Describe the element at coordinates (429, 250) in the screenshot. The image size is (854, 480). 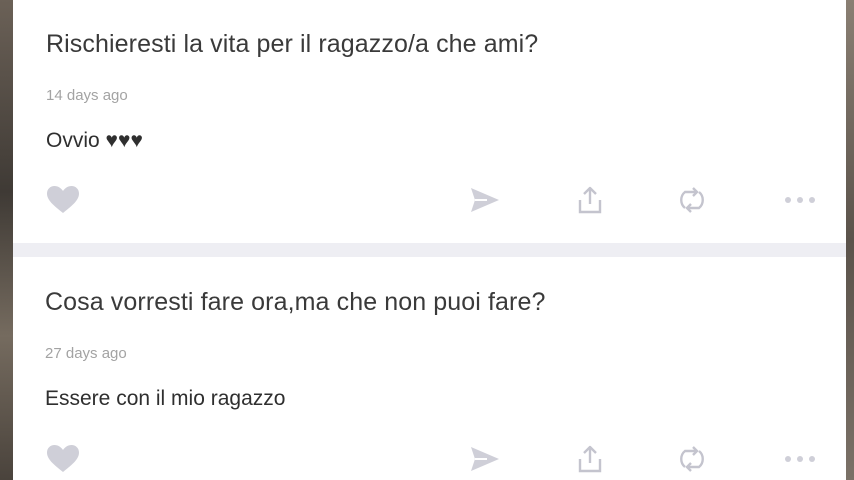
I see `card-separator` at that location.